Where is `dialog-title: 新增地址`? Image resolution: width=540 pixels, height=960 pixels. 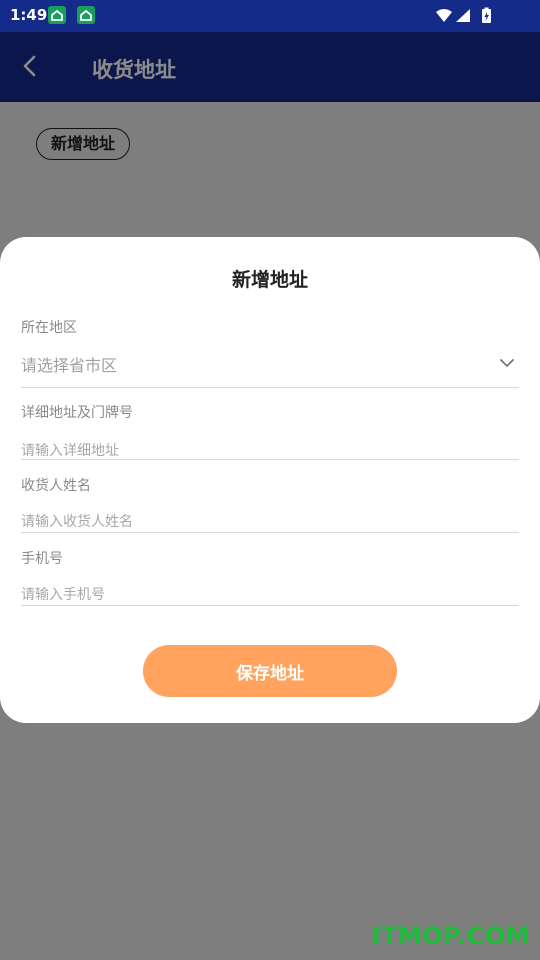
dialog-title: 新增地址 is located at coordinates (269, 280).